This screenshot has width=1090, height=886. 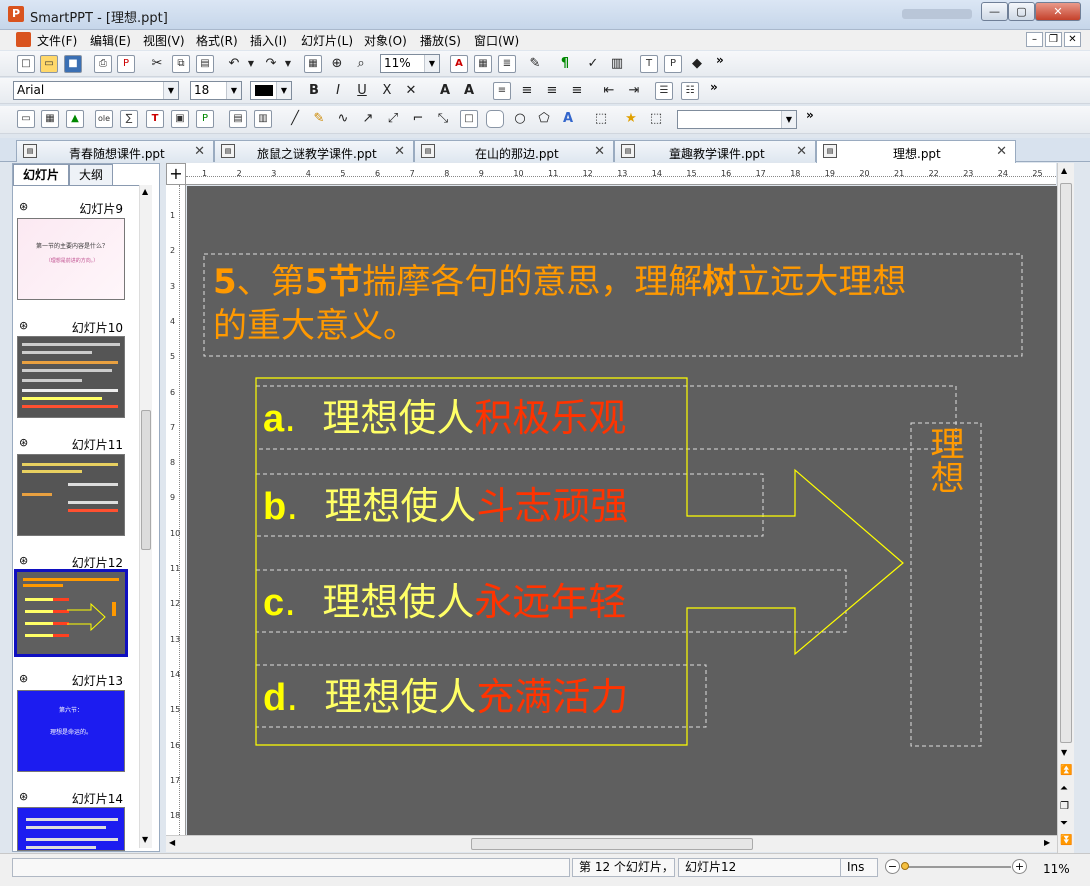 I want to click on first-slide-icon: ⏫, so click(x=1066, y=770).